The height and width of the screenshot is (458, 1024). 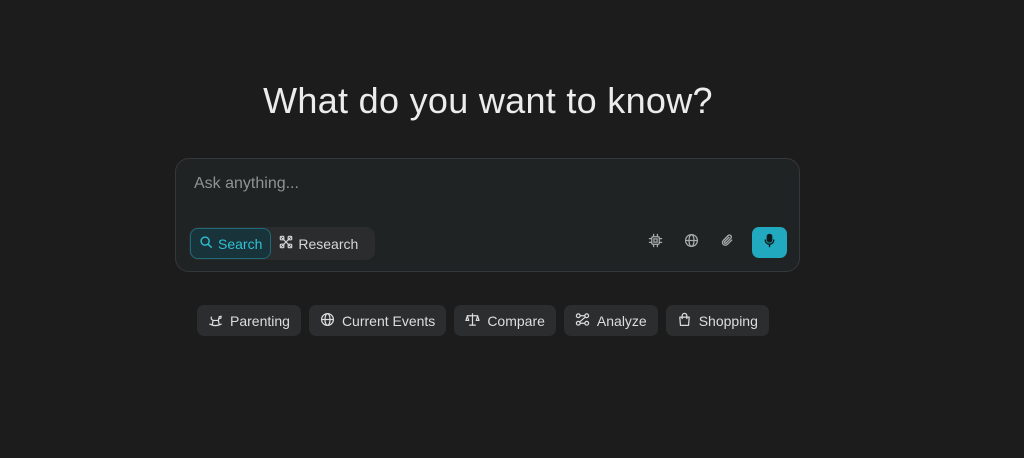 What do you see at coordinates (684, 321) in the screenshot?
I see `shopping-bag-icon` at bounding box center [684, 321].